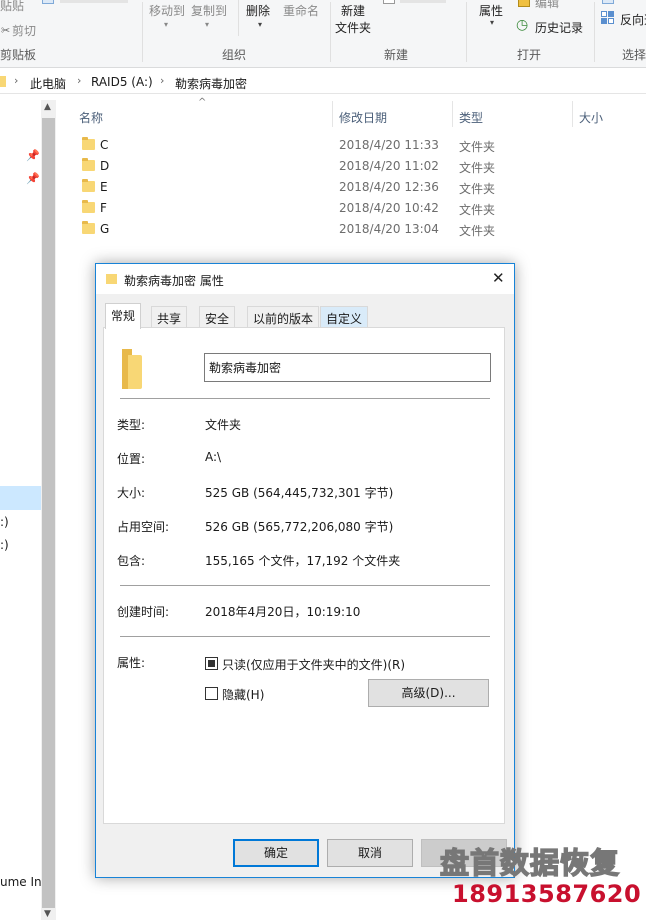 This screenshot has height=920, width=646. Describe the element at coordinates (491, 10) in the screenshot. I see `properties-button: 属性` at that location.